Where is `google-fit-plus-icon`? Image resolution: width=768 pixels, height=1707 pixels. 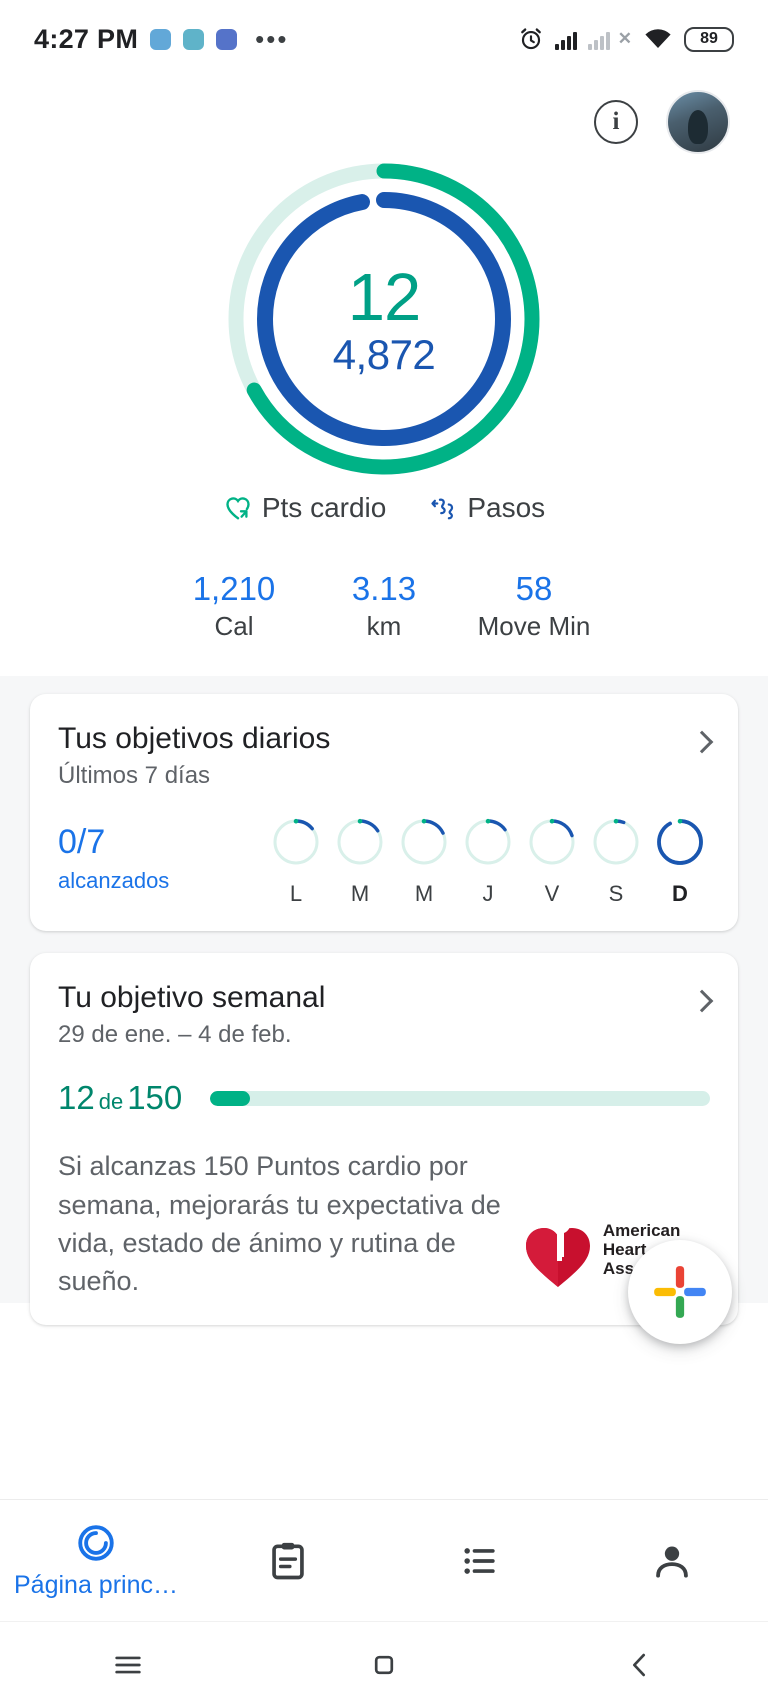 google-fit-plus-icon is located at coordinates (680, 1292).